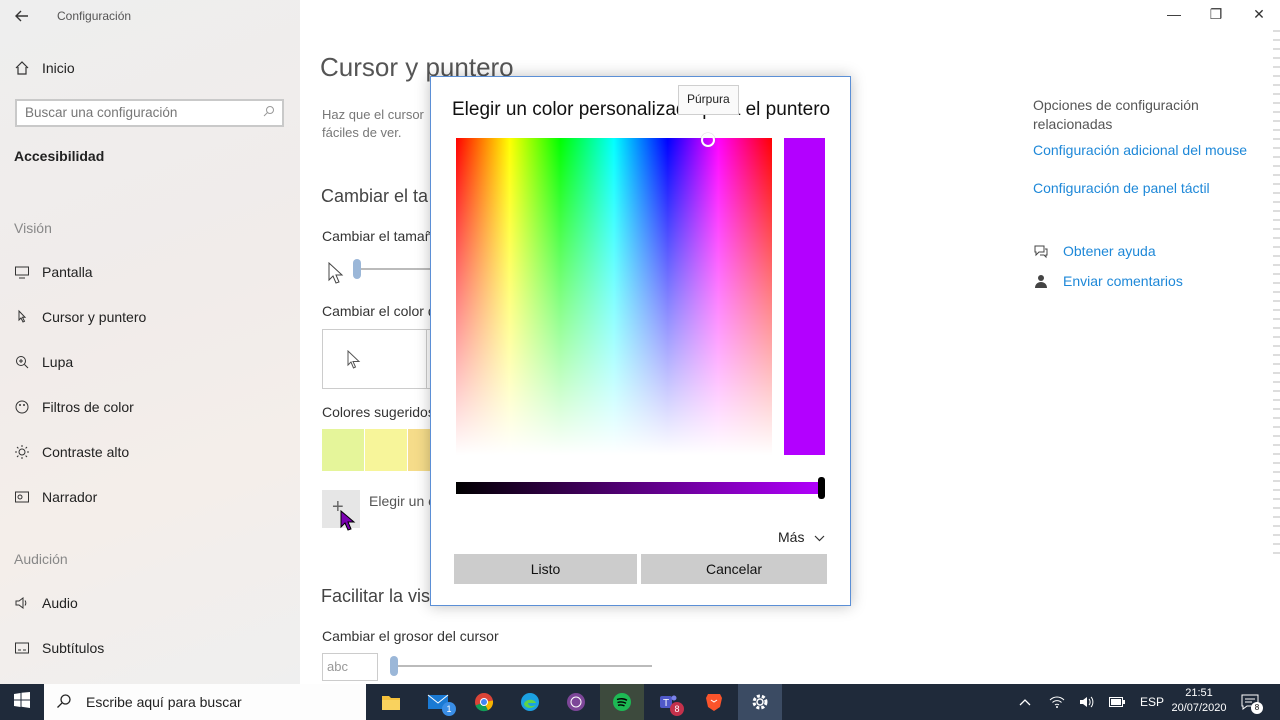  What do you see at coordinates (22, 452) in the screenshot?
I see `brightness-icon` at bounding box center [22, 452].